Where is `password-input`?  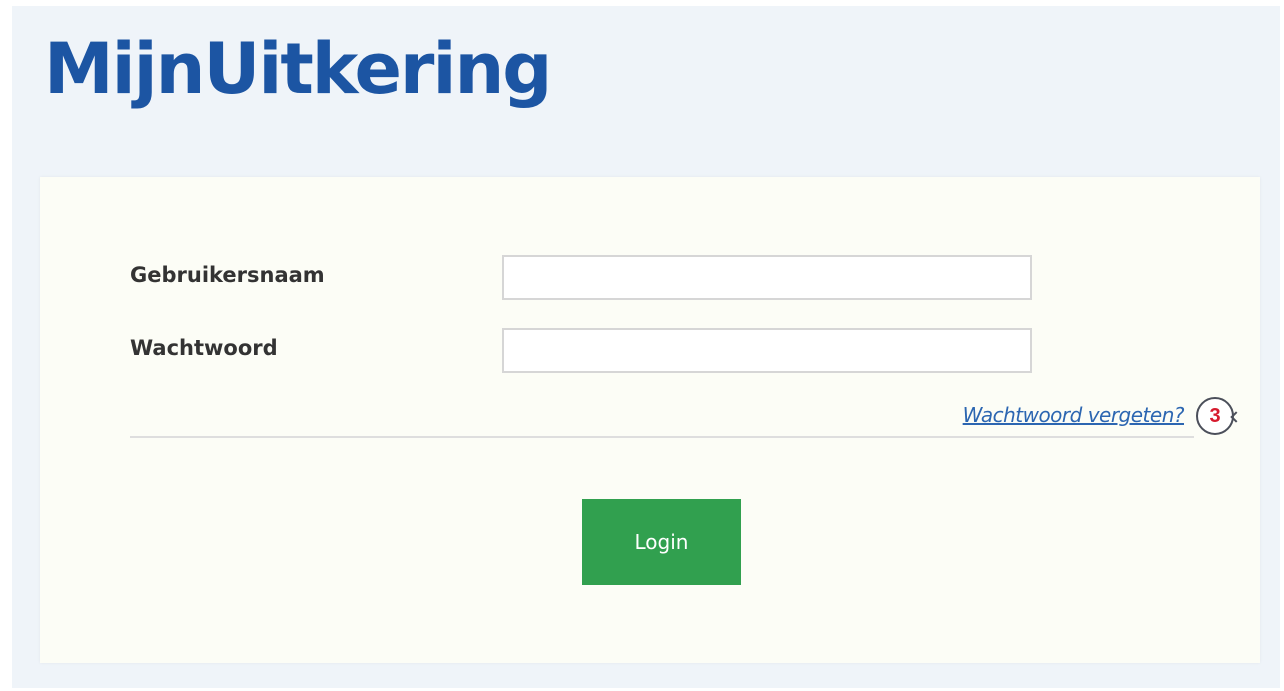
password-input is located at coordinates (767, 350).